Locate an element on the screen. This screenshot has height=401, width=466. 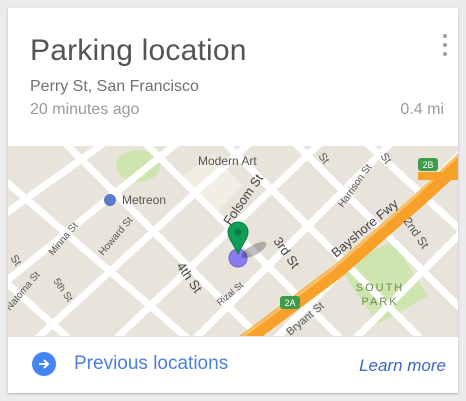
label-south-park-2: PARK is located at coordinates (379, 302).